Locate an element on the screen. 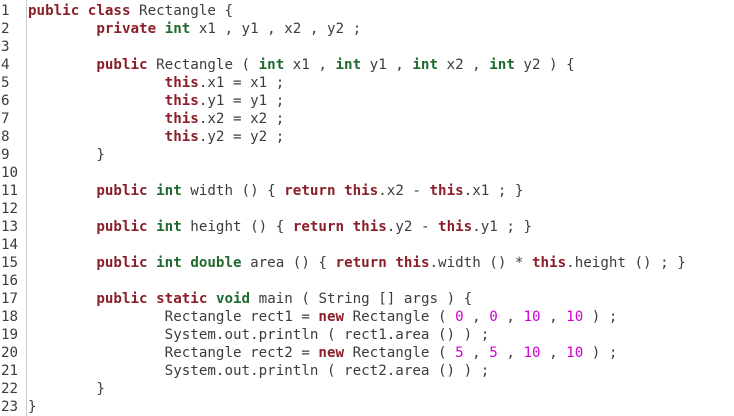  line-number: 22 is located at coordinates (10, 389).